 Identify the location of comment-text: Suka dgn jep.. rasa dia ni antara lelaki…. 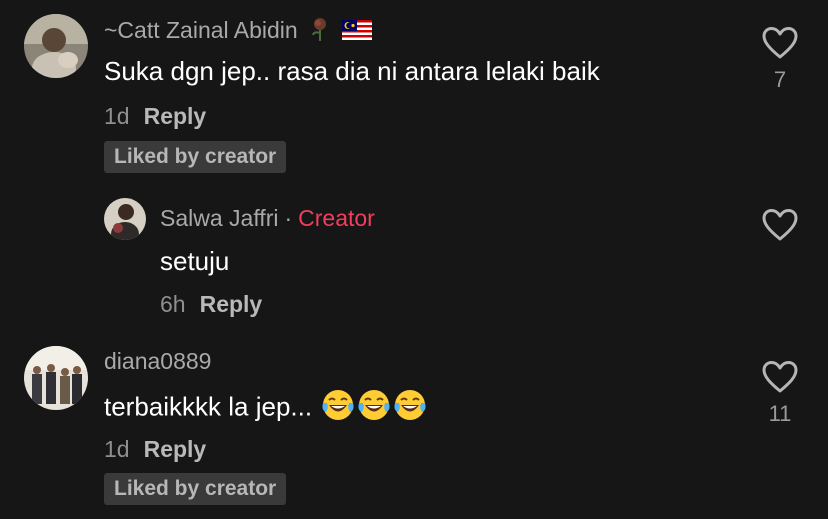
(352, 71).